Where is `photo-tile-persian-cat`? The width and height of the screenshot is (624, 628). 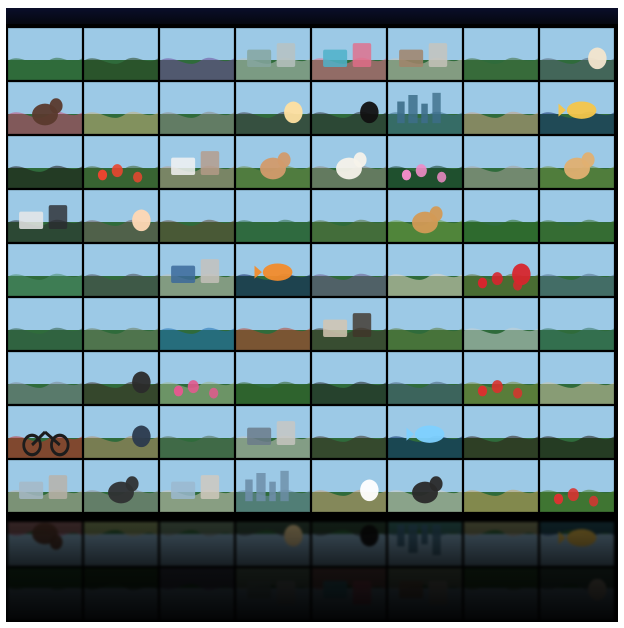
photo-tile-persian-cat is located at coordinates (121, 486).